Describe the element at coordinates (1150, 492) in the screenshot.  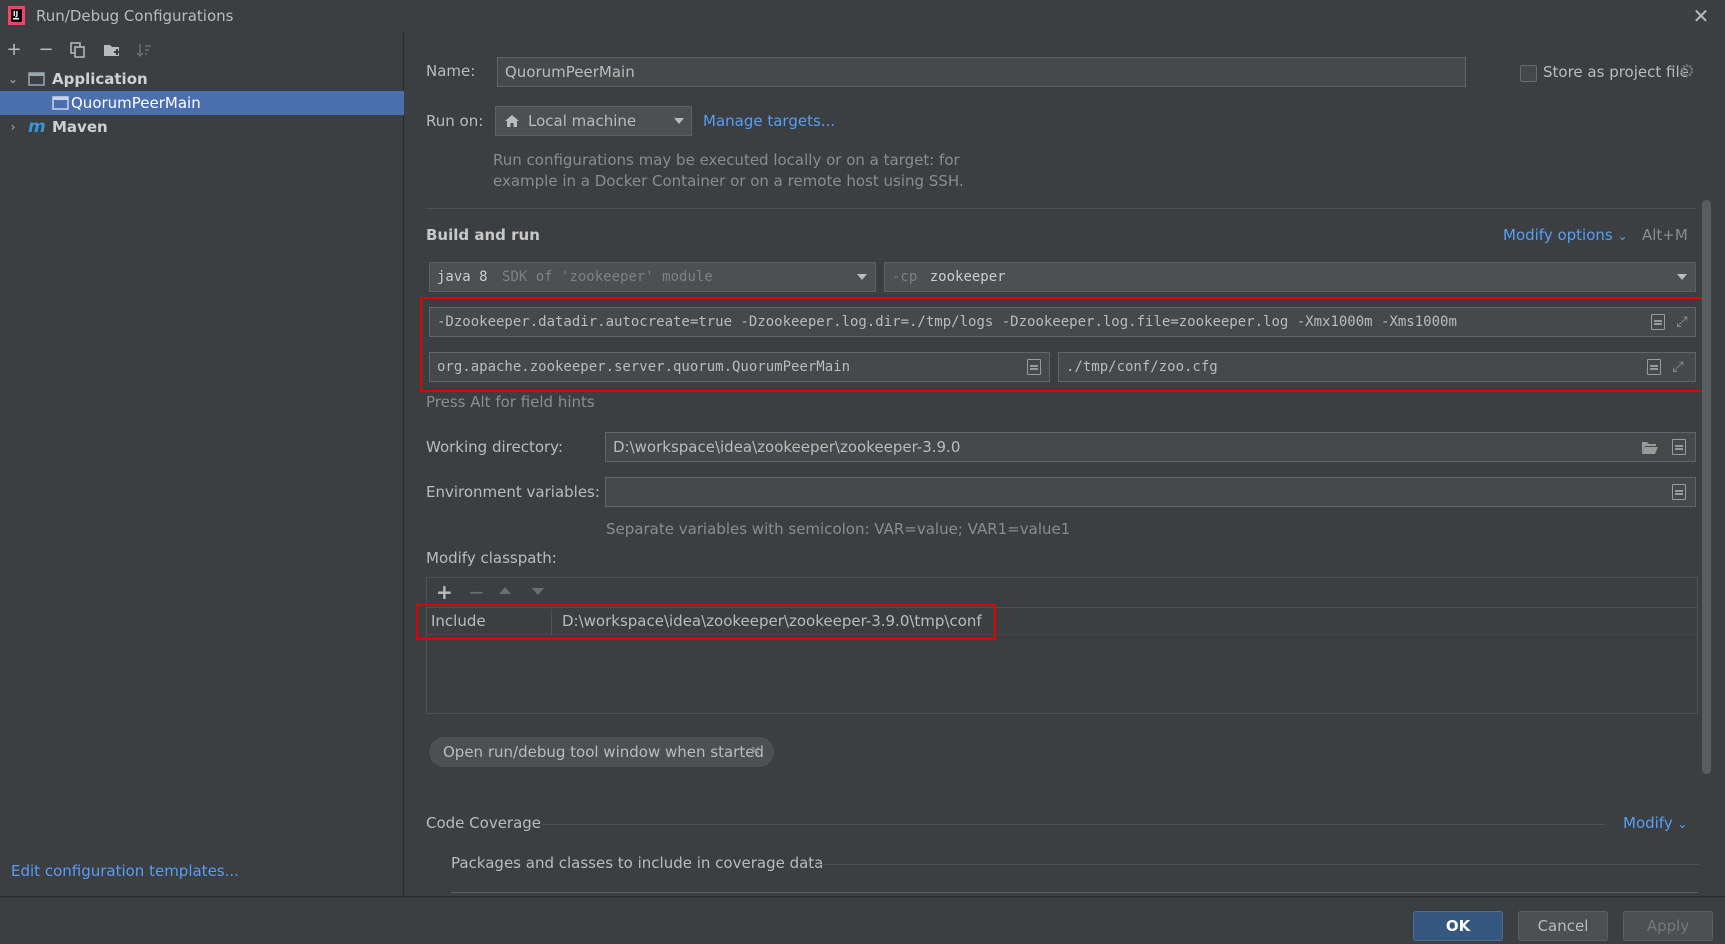
I see `env-variables-input` at that location.